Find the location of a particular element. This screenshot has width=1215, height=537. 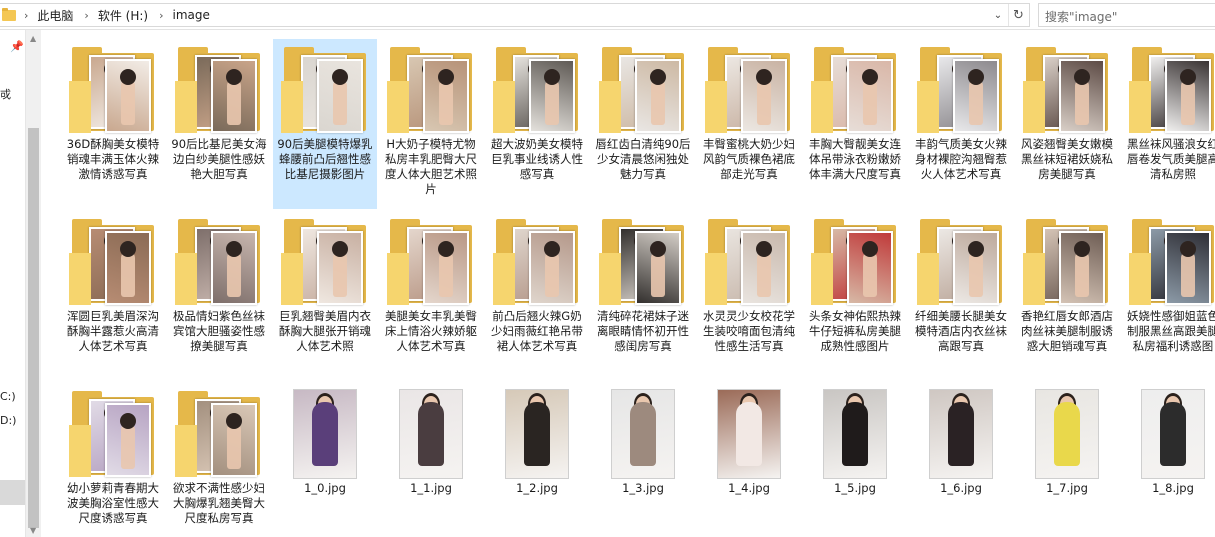

item-label: 1_4.jpg is located at coordinates (749, 488).